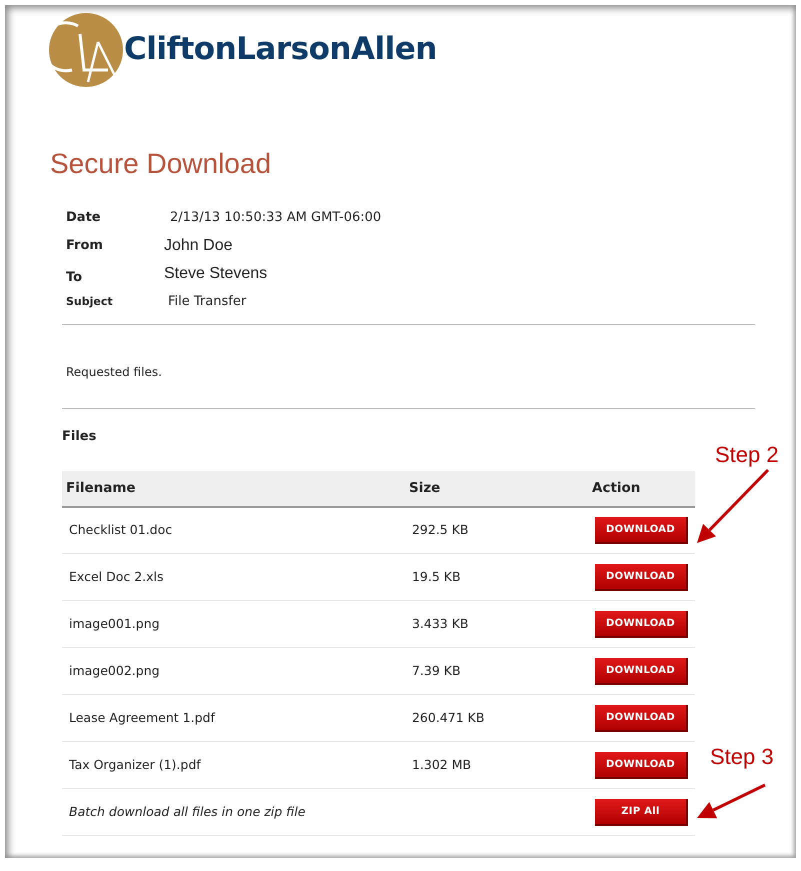 The height and width of the screenshot is (871, 801). I want to click on table-cell: Lease Agreement 1.pdf, so click(233, 718).